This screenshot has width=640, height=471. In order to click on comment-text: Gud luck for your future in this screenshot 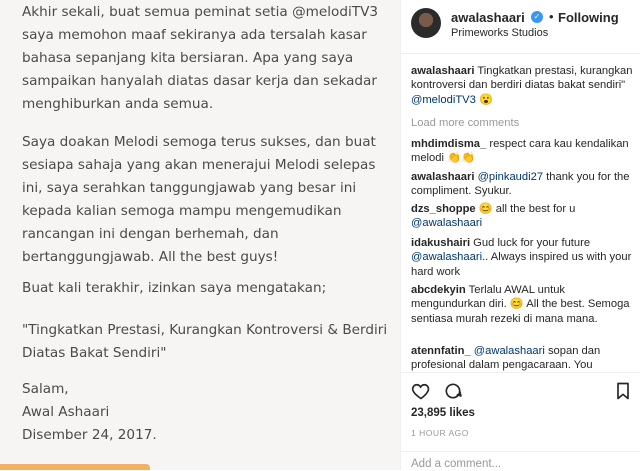, I will do `click(530, 243)`.